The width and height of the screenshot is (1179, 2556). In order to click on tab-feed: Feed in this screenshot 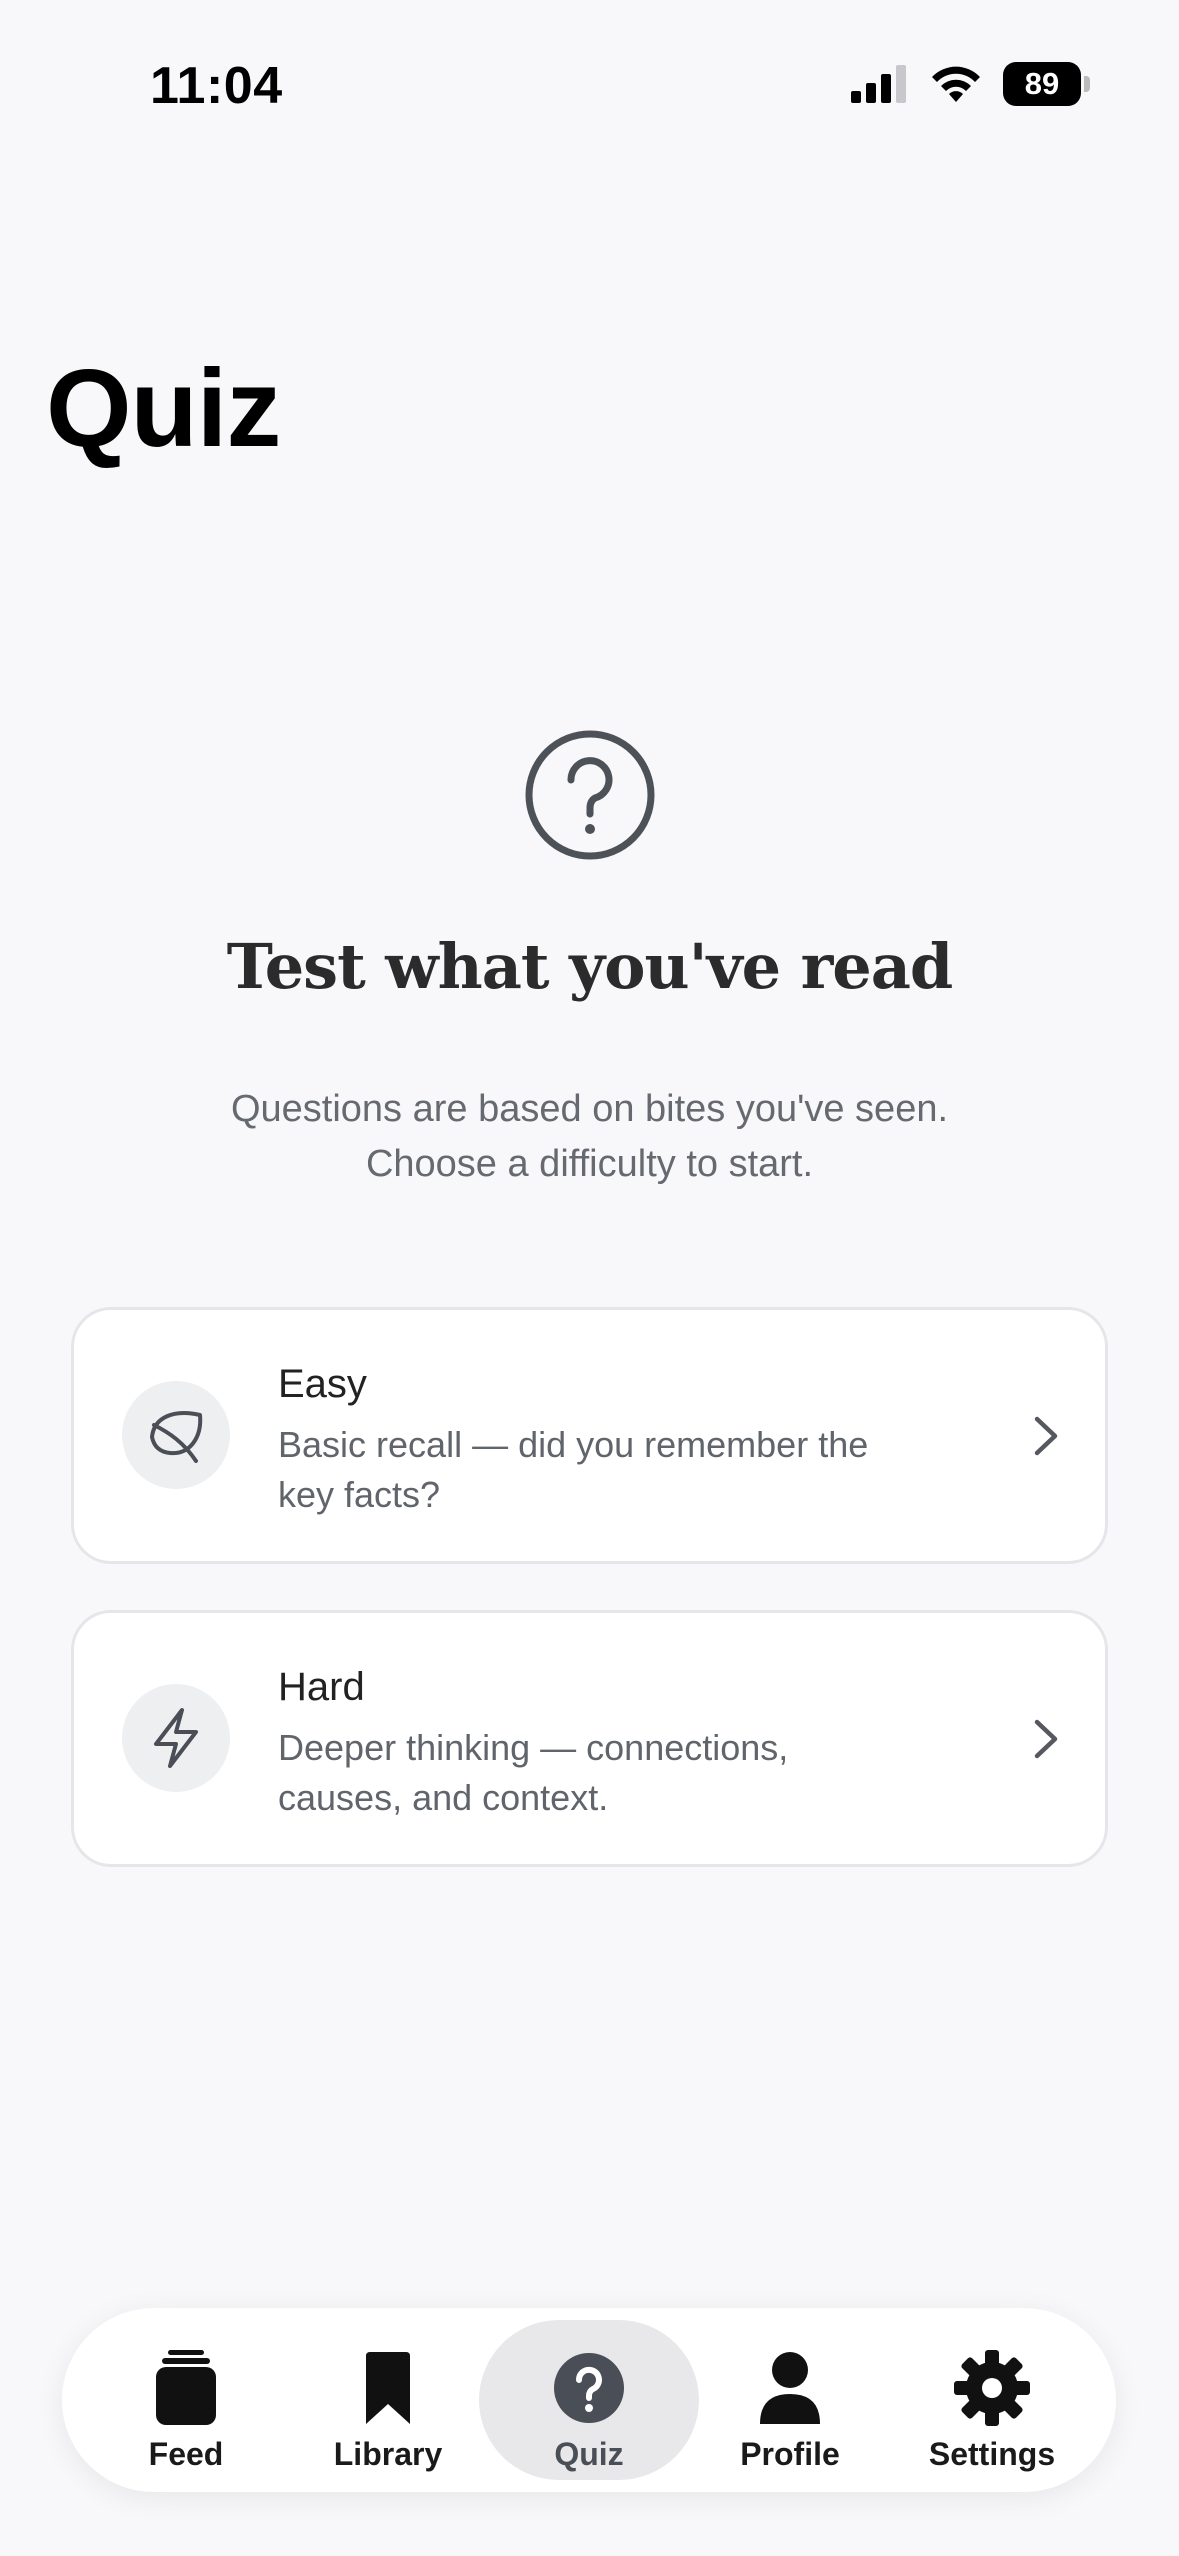, I will do `click(186, 2400)`.